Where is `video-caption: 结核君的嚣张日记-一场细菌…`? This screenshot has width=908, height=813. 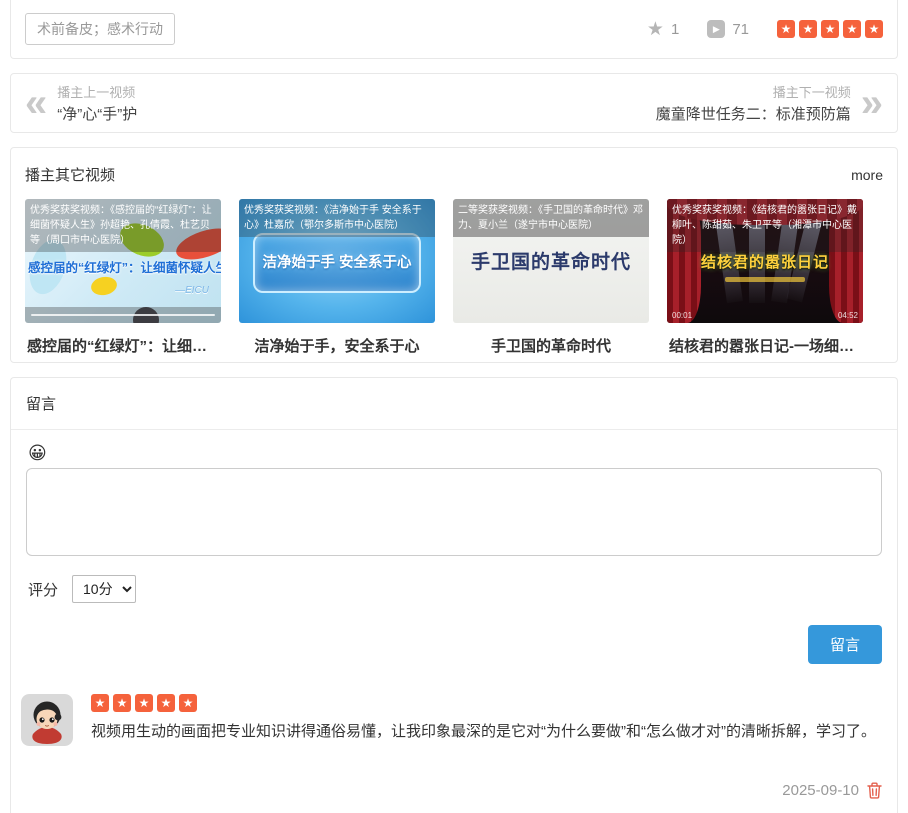 video-caption: 结核君的嚣张日记-一场细菌… is located at coordinates (765, 345).